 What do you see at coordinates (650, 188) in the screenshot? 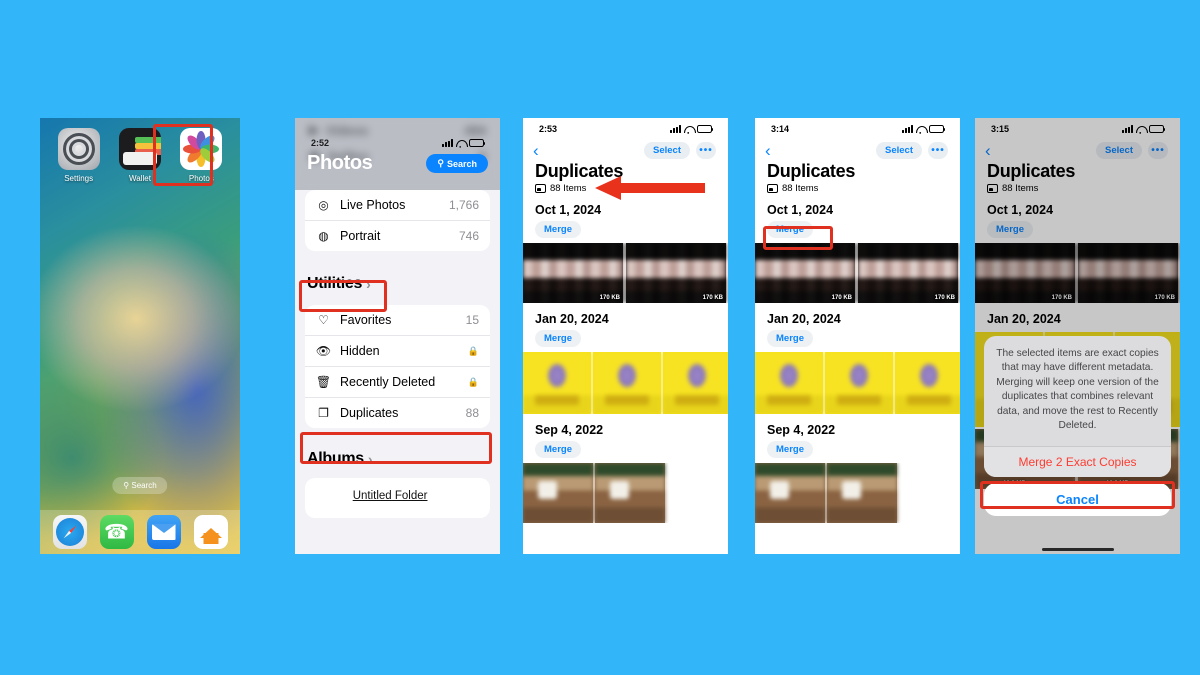
I see `annotation-arrow` at bounding box center [650, 188].